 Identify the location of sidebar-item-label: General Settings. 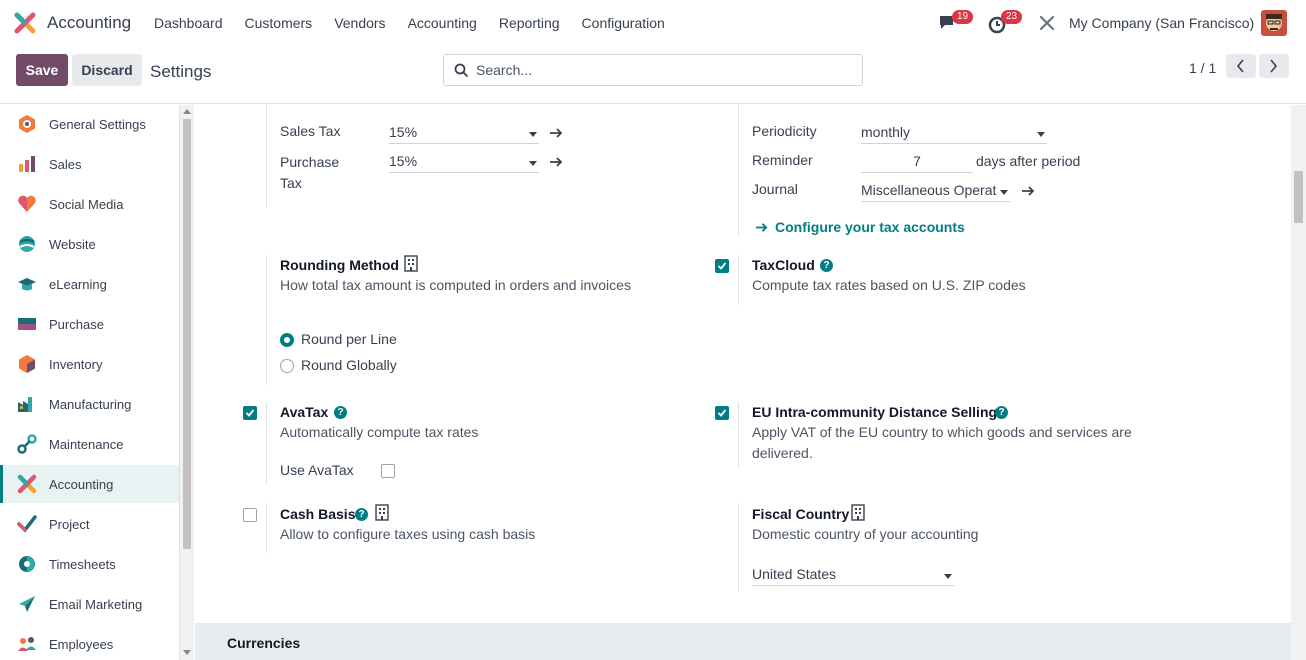
(97, 124).